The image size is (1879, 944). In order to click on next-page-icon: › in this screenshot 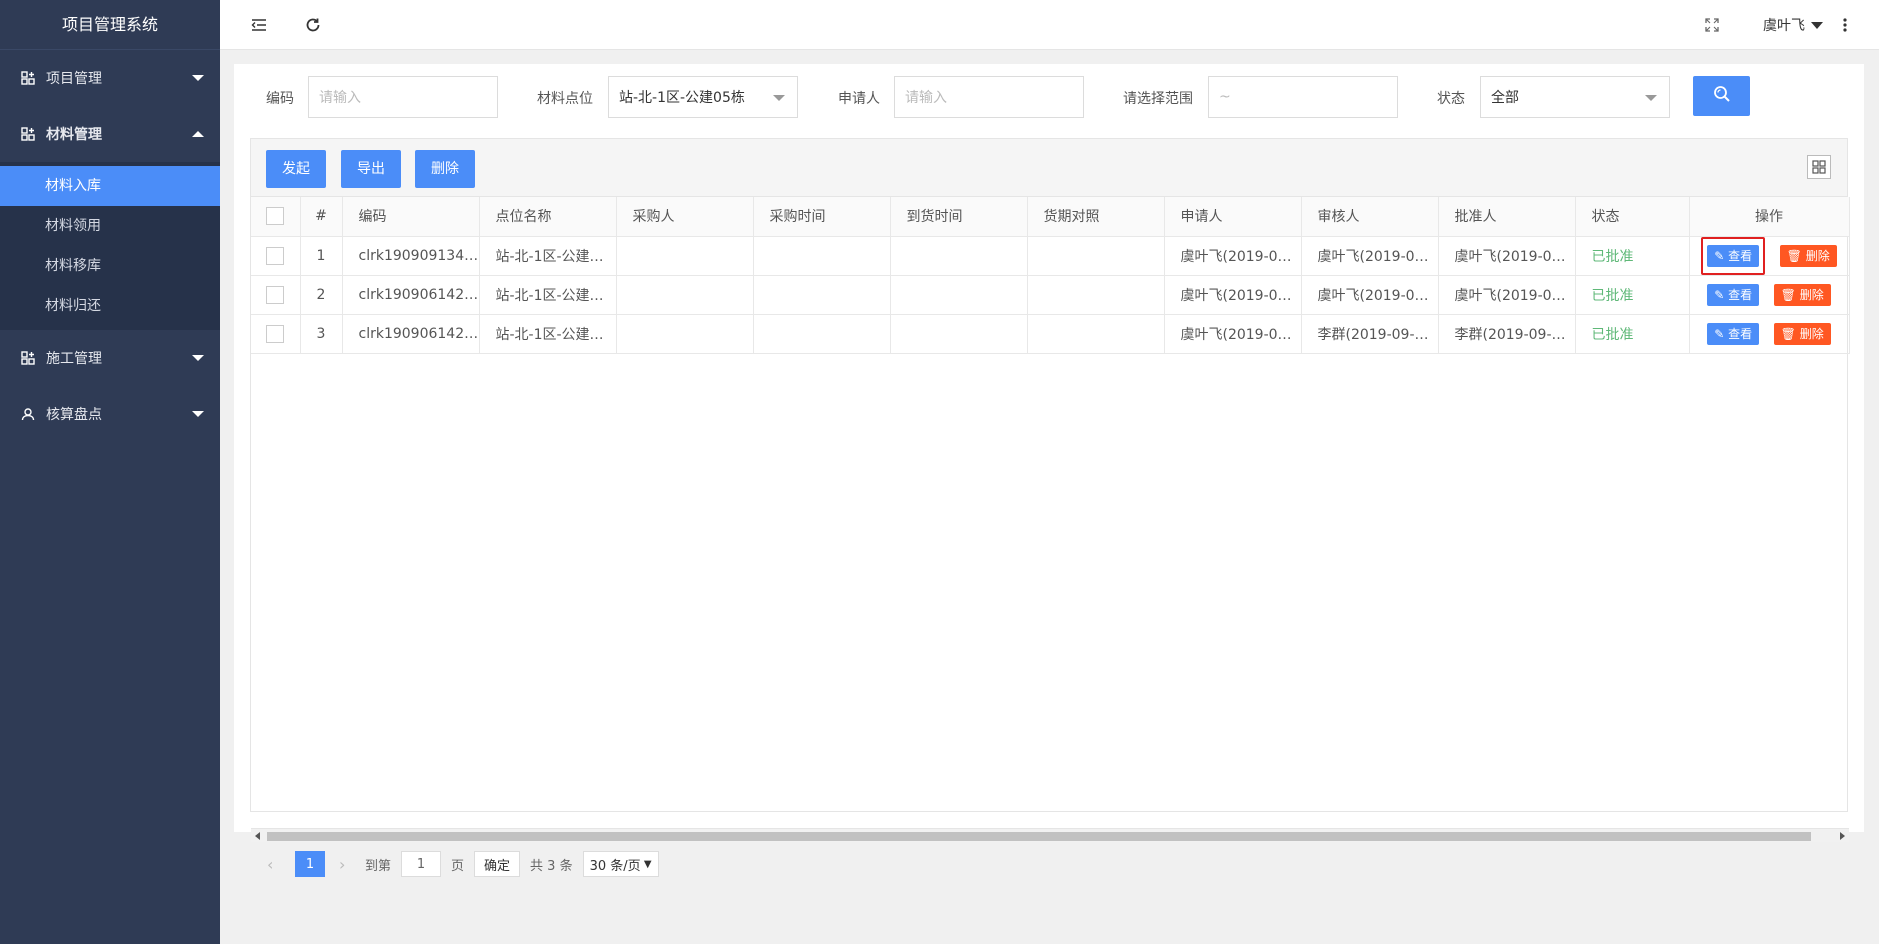, I will do `click(350, 864)`.